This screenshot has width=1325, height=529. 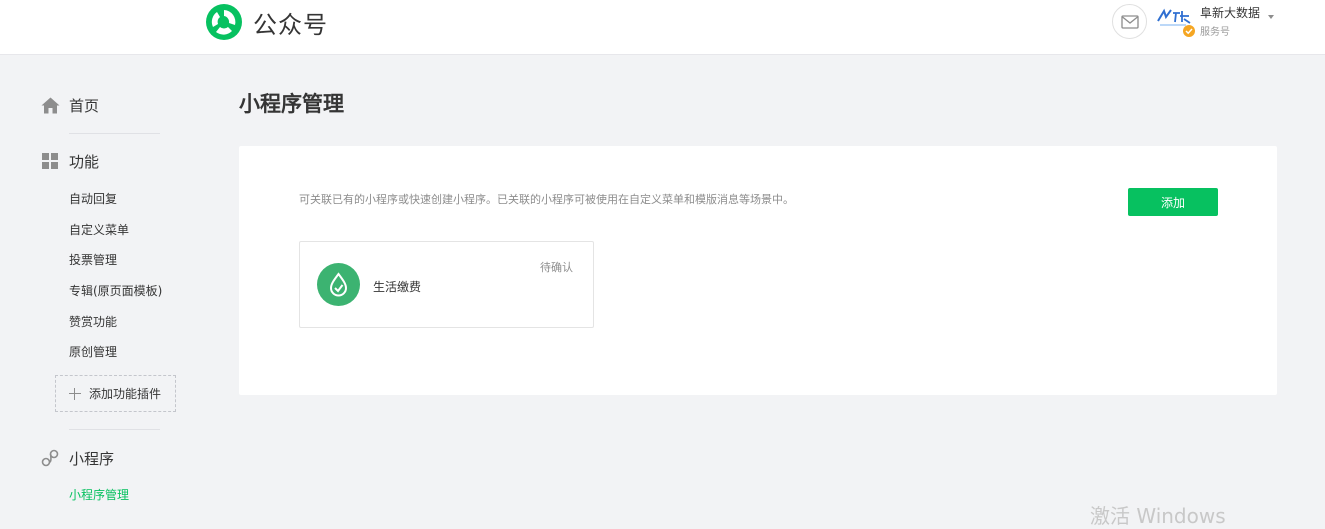 I want to click on page-title: 小程序管理, so click(x=291, y=104).